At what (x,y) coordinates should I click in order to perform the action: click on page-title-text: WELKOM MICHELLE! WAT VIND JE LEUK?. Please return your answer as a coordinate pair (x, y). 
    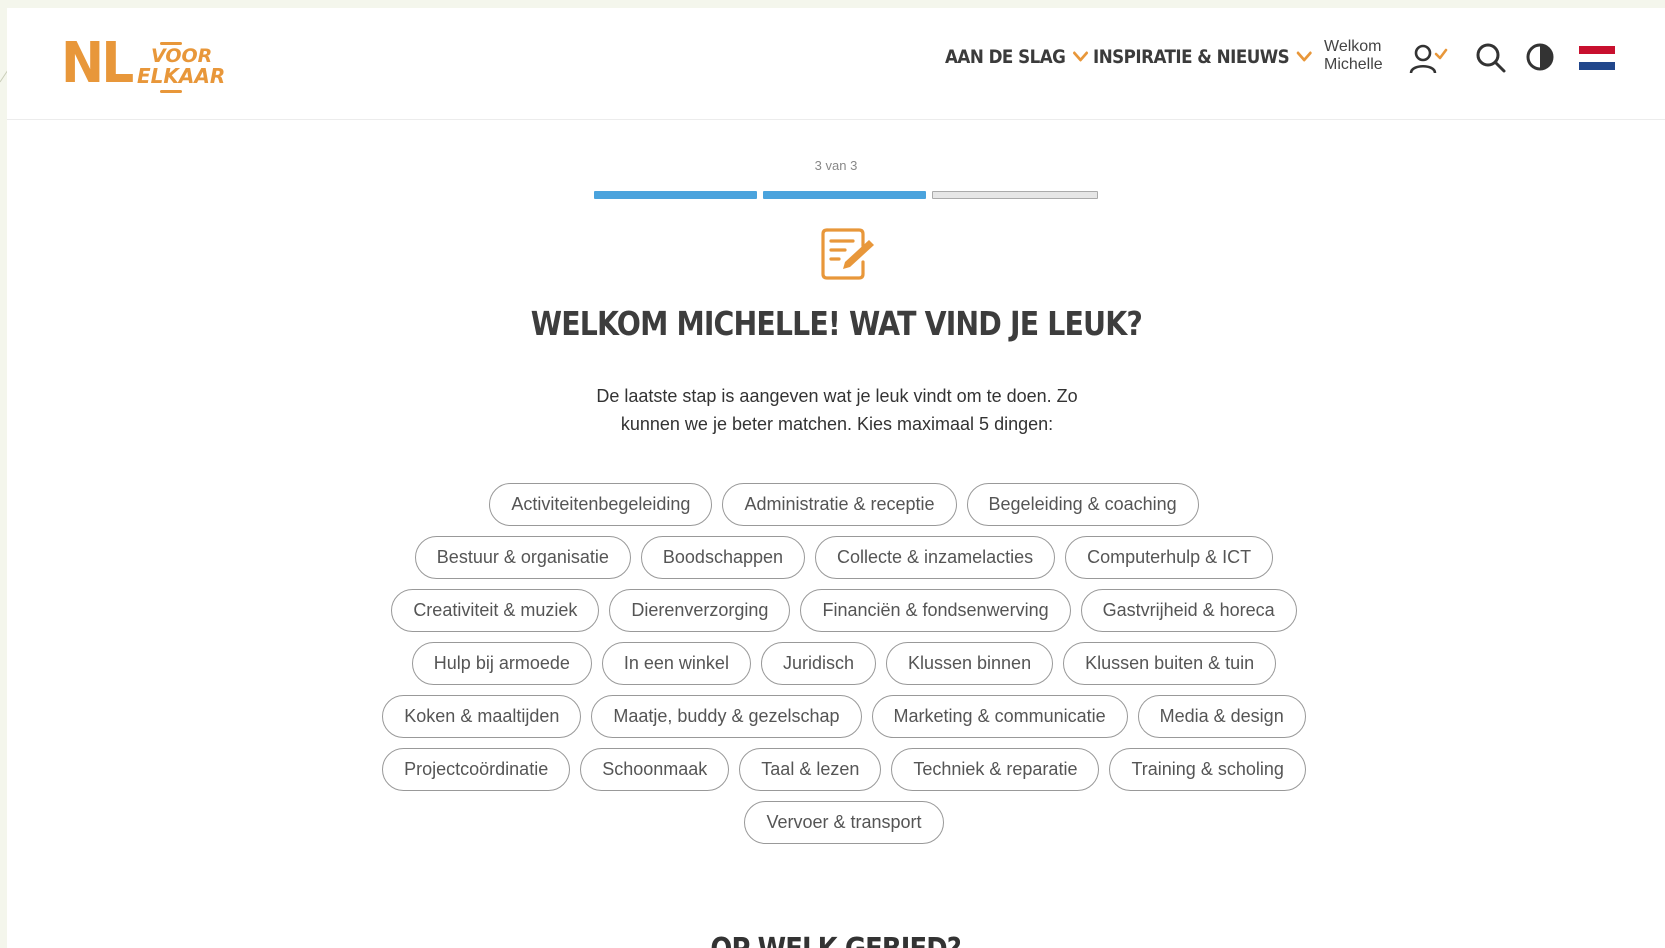
    Looking at the image, I should click on (836, 323).